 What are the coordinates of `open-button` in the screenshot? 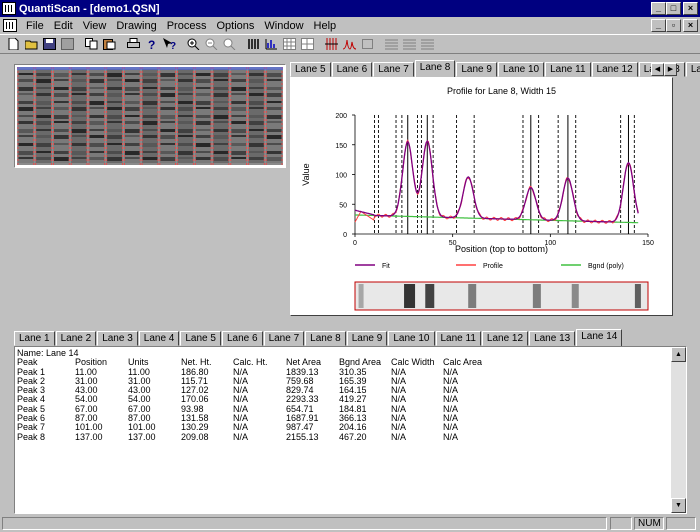 It's located at (31, 44).